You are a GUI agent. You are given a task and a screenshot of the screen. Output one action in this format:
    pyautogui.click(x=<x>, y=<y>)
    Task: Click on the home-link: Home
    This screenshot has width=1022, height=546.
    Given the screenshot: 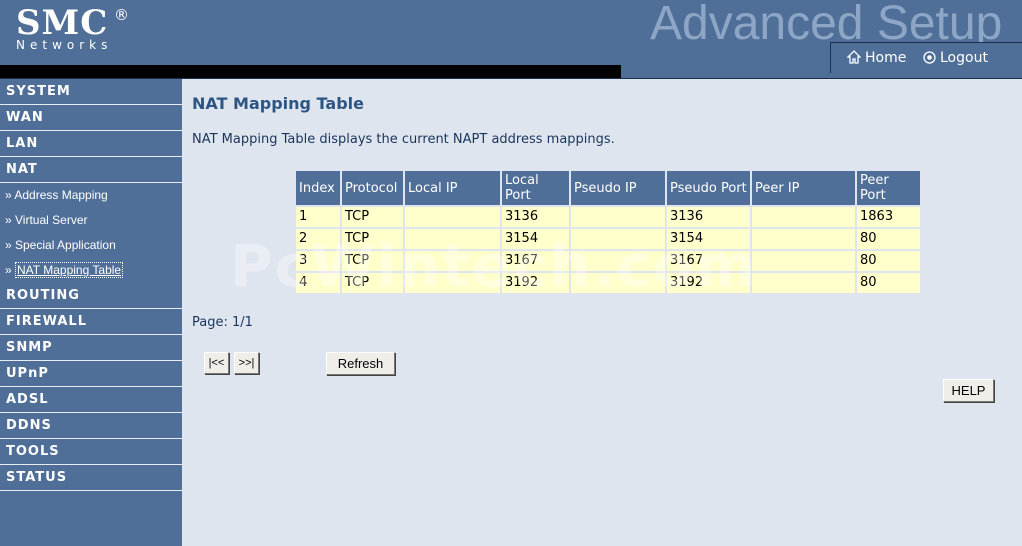 What is the action you would take?
    pyautogui.click(x=876, y=58)
    